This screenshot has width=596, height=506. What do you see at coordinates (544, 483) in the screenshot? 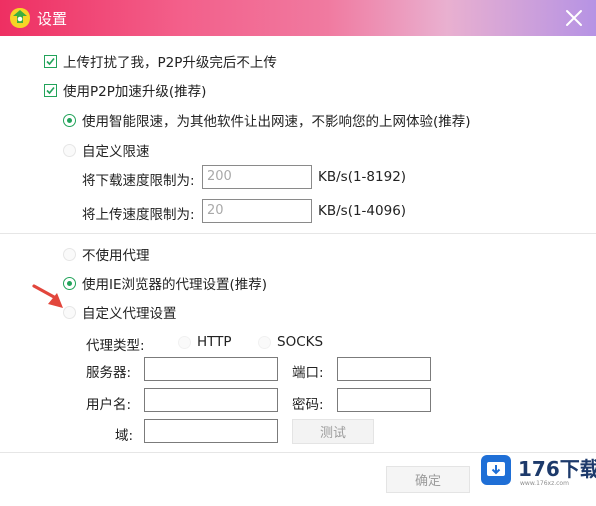
I see `watermark-url: www.176xz.com` at bounding box center [544, 483].